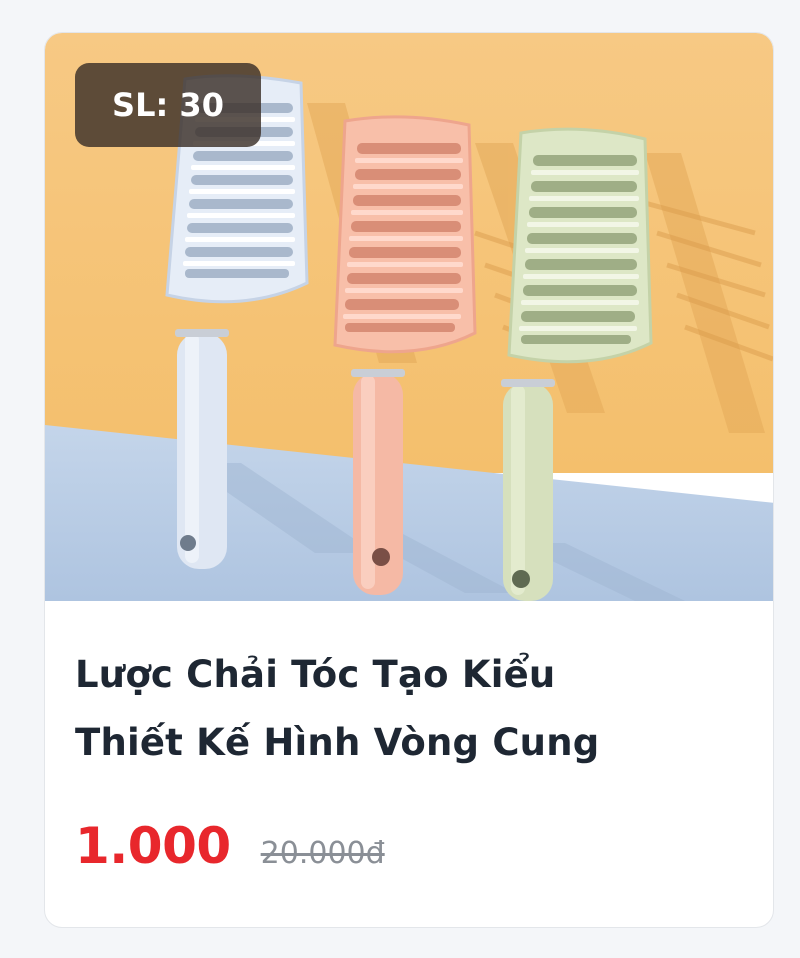 The height and width of the screenshot is (958, 800). I want to click on original-price: 20.000đ, so click(322, 853).